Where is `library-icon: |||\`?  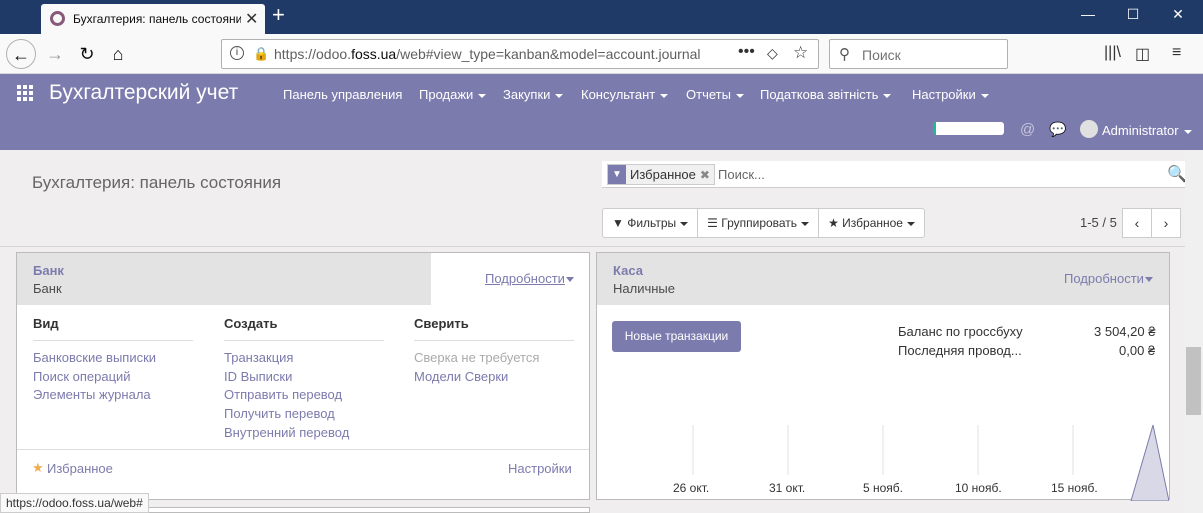
library-icon: |||\ is located at coordinates (1112, 53).